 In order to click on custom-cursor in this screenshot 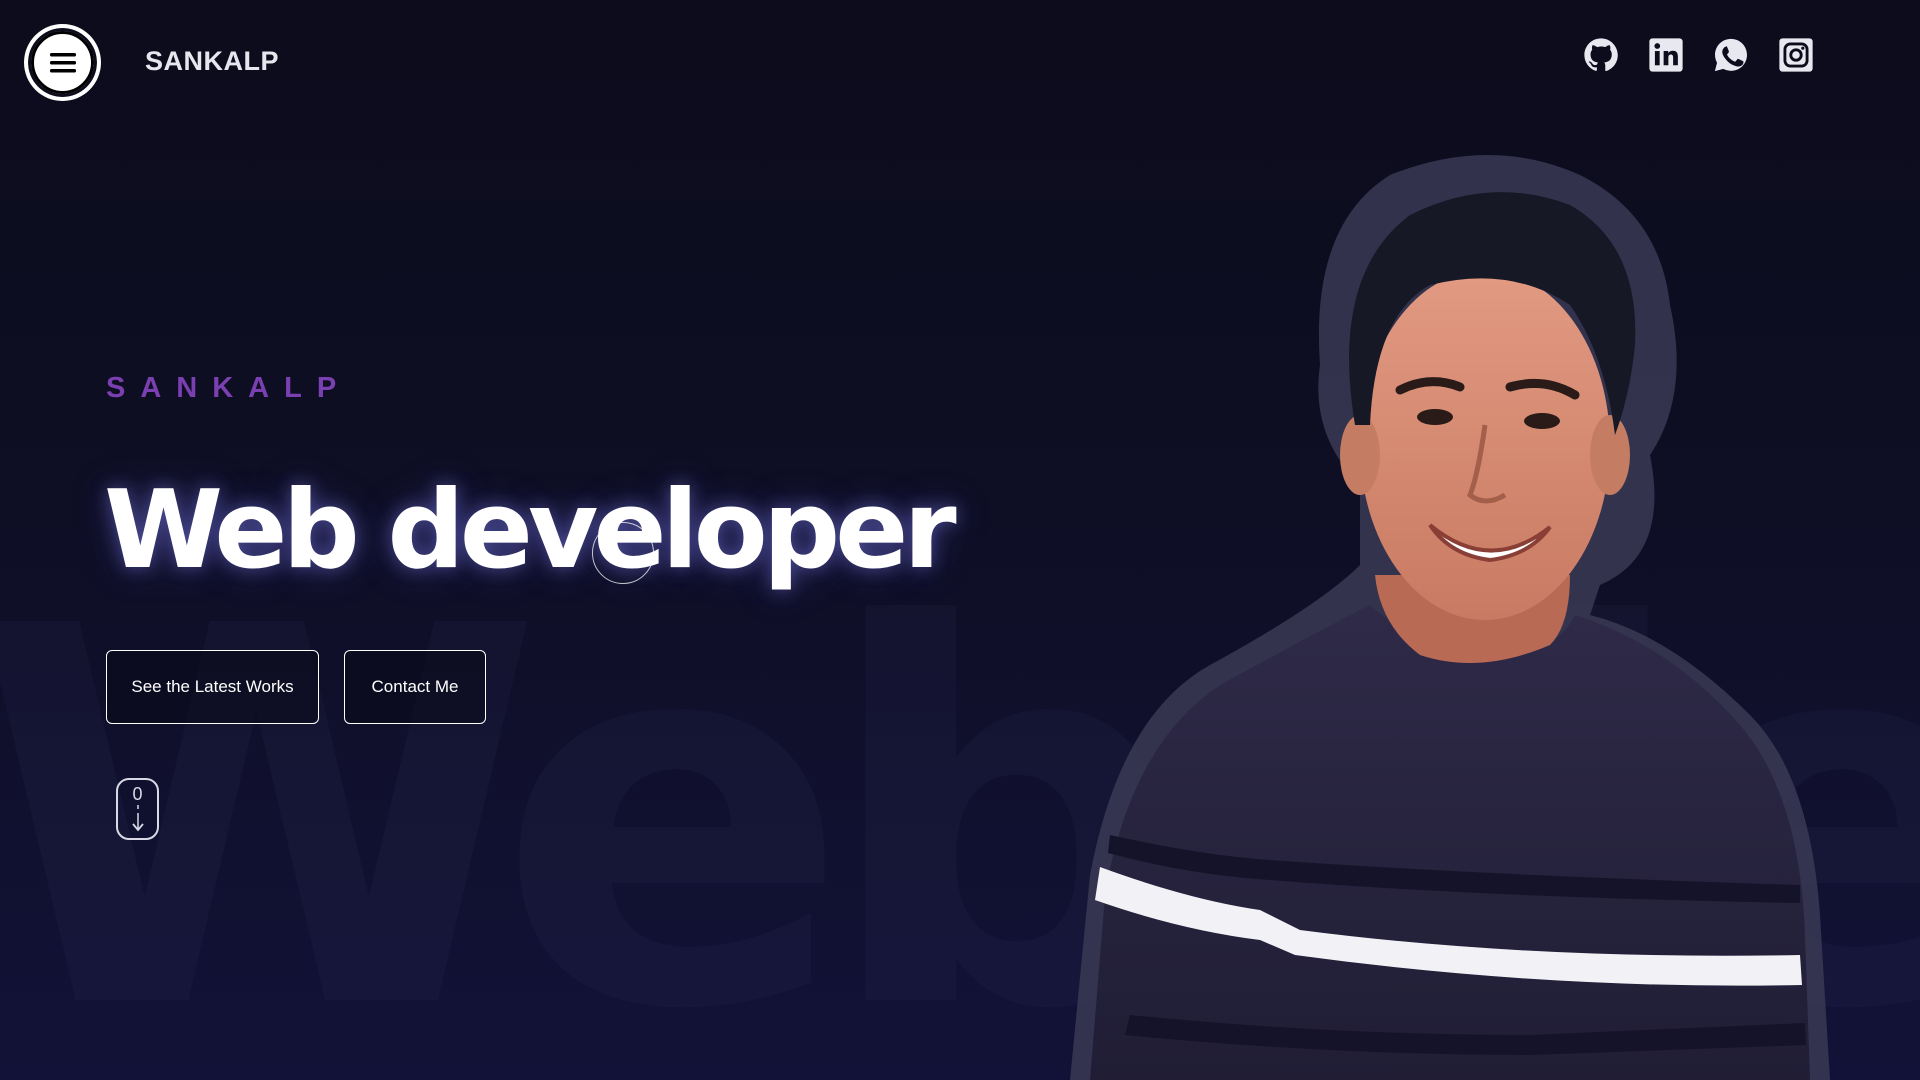, I will do `click(623, 553)`.